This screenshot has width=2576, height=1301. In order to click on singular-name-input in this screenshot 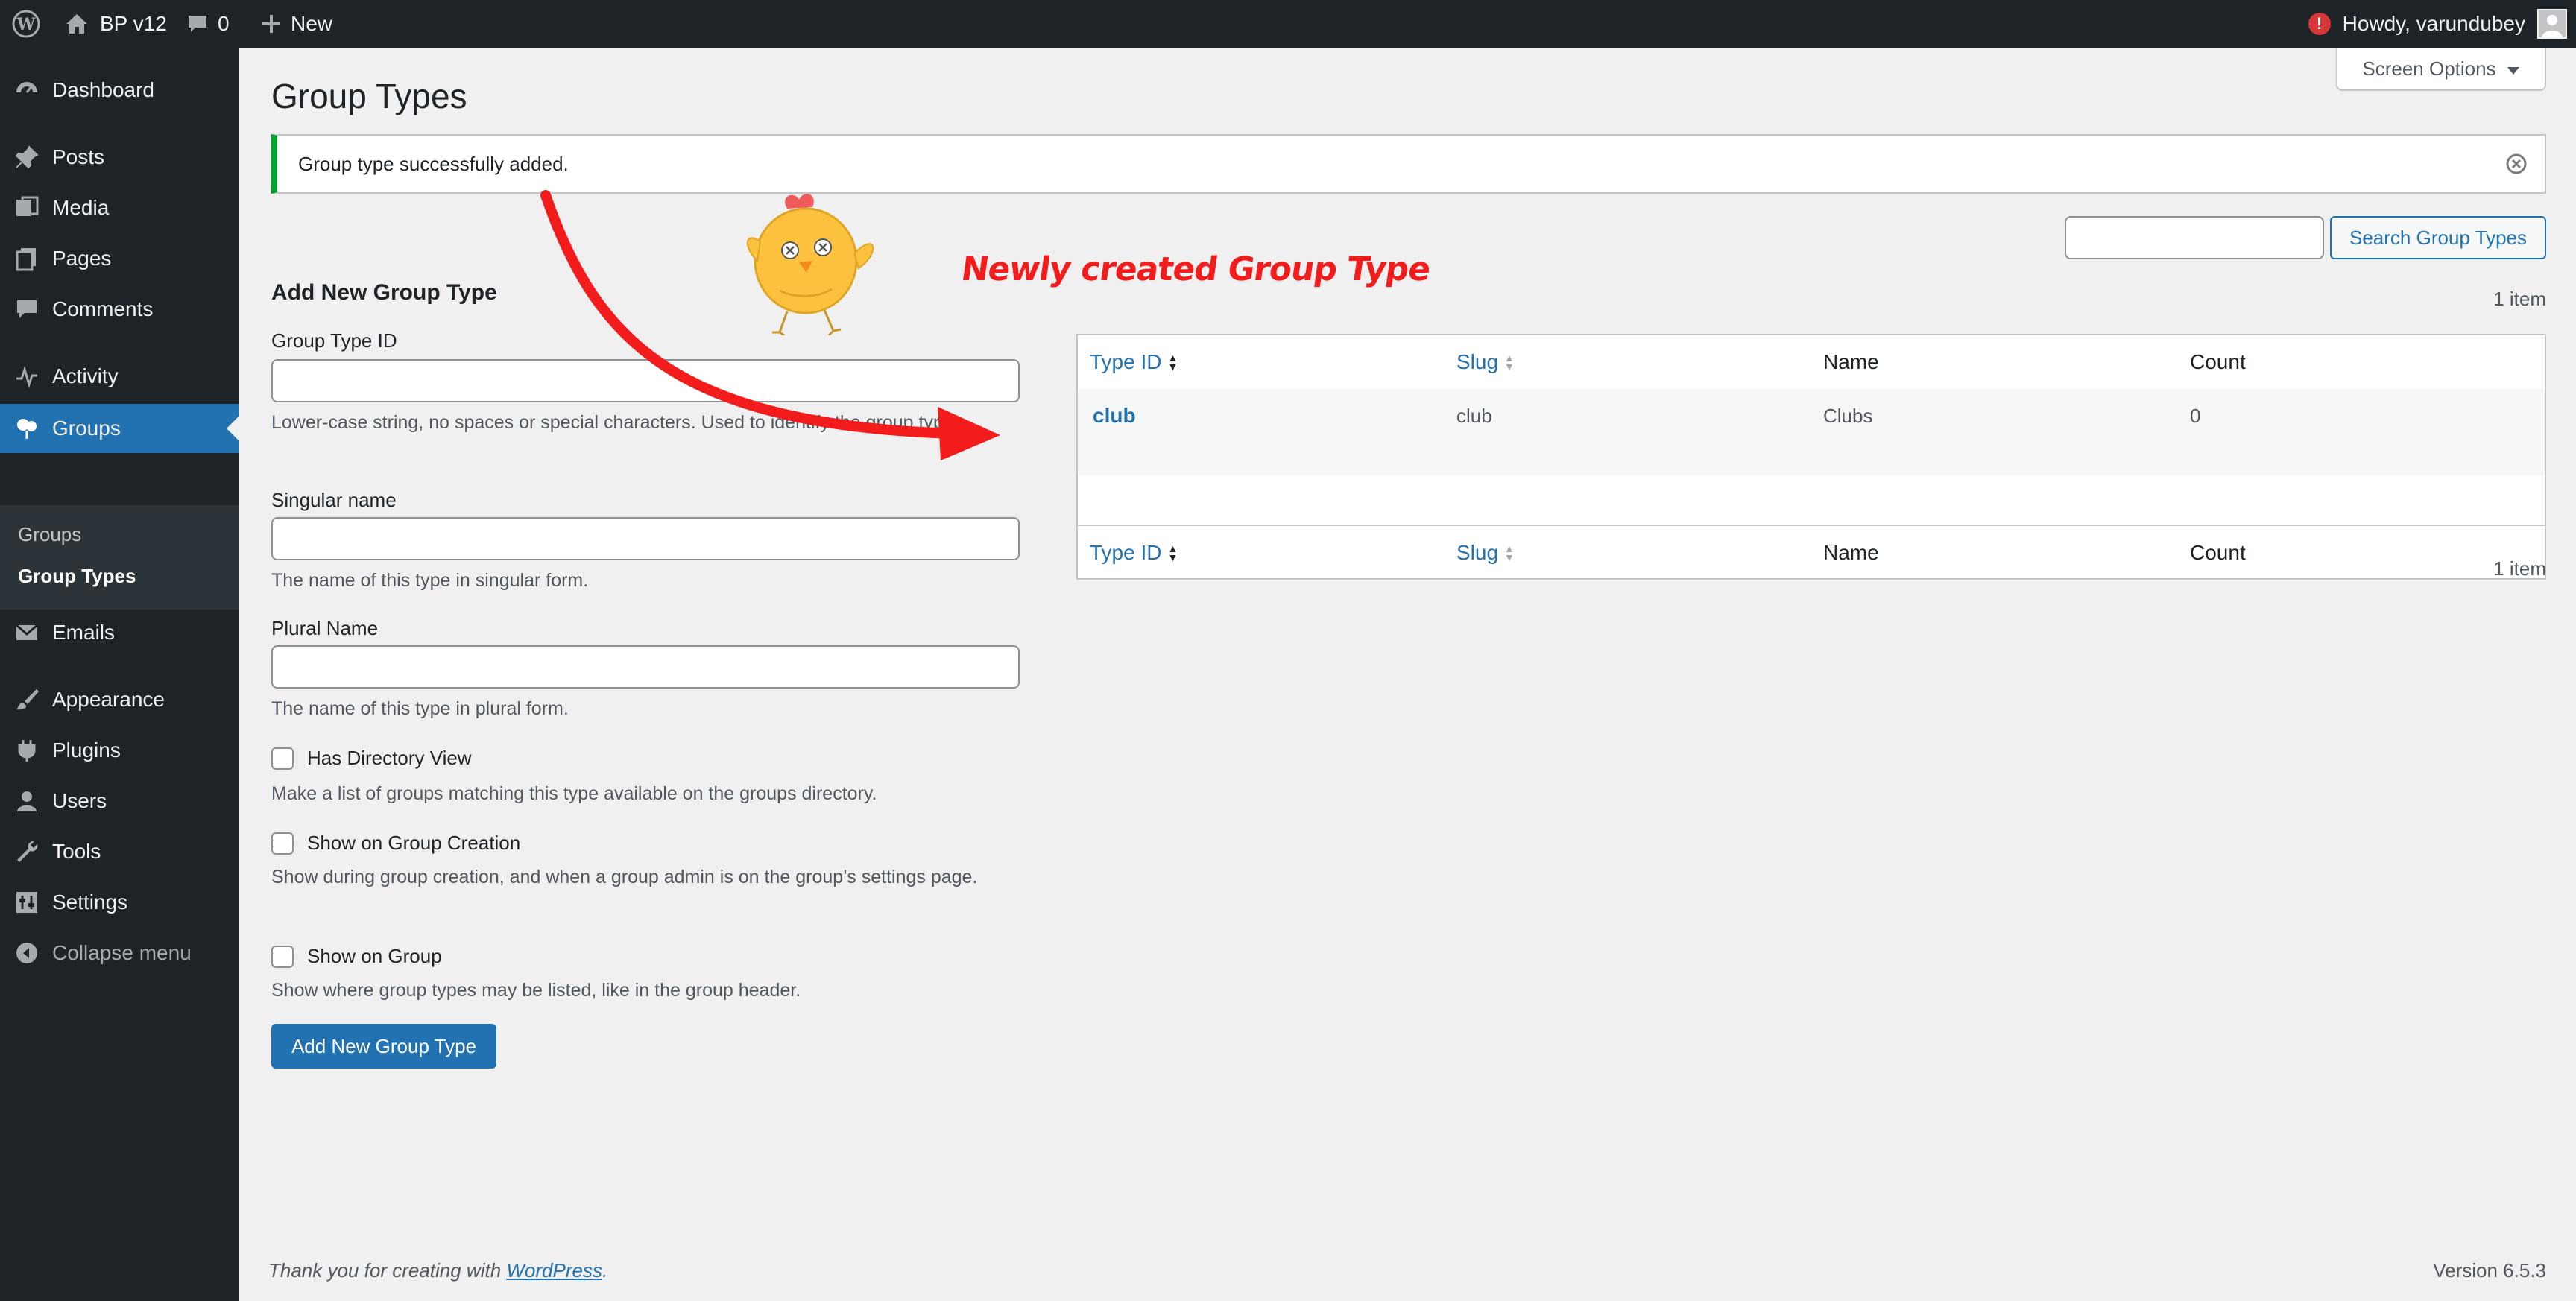, I will do `click(645, 538)`.